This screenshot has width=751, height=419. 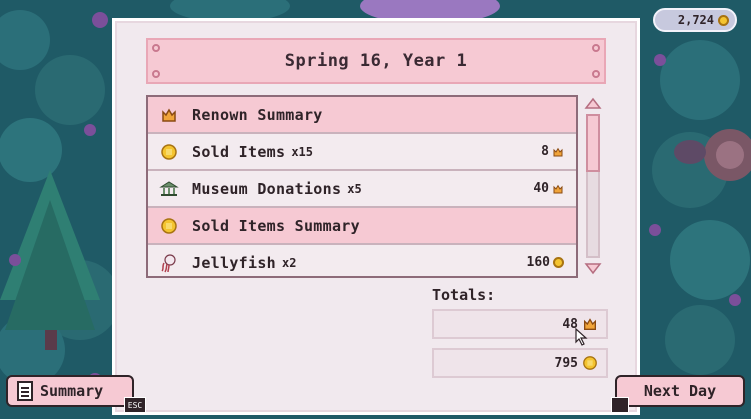 I want to click on list-item-quantity: x2, so click(x=289, y=262).